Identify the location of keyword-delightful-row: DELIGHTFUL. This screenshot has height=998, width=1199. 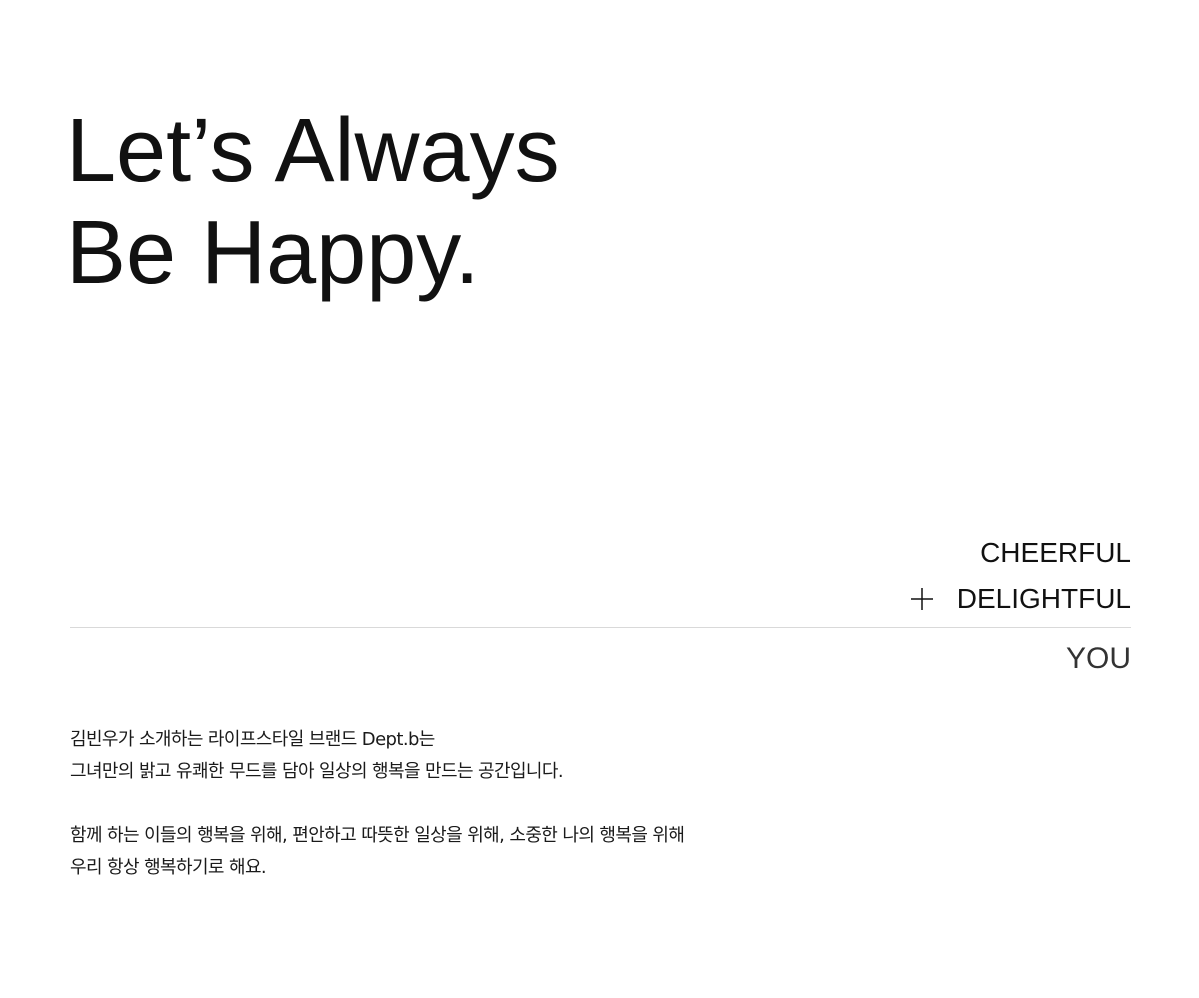
(1020, 599).